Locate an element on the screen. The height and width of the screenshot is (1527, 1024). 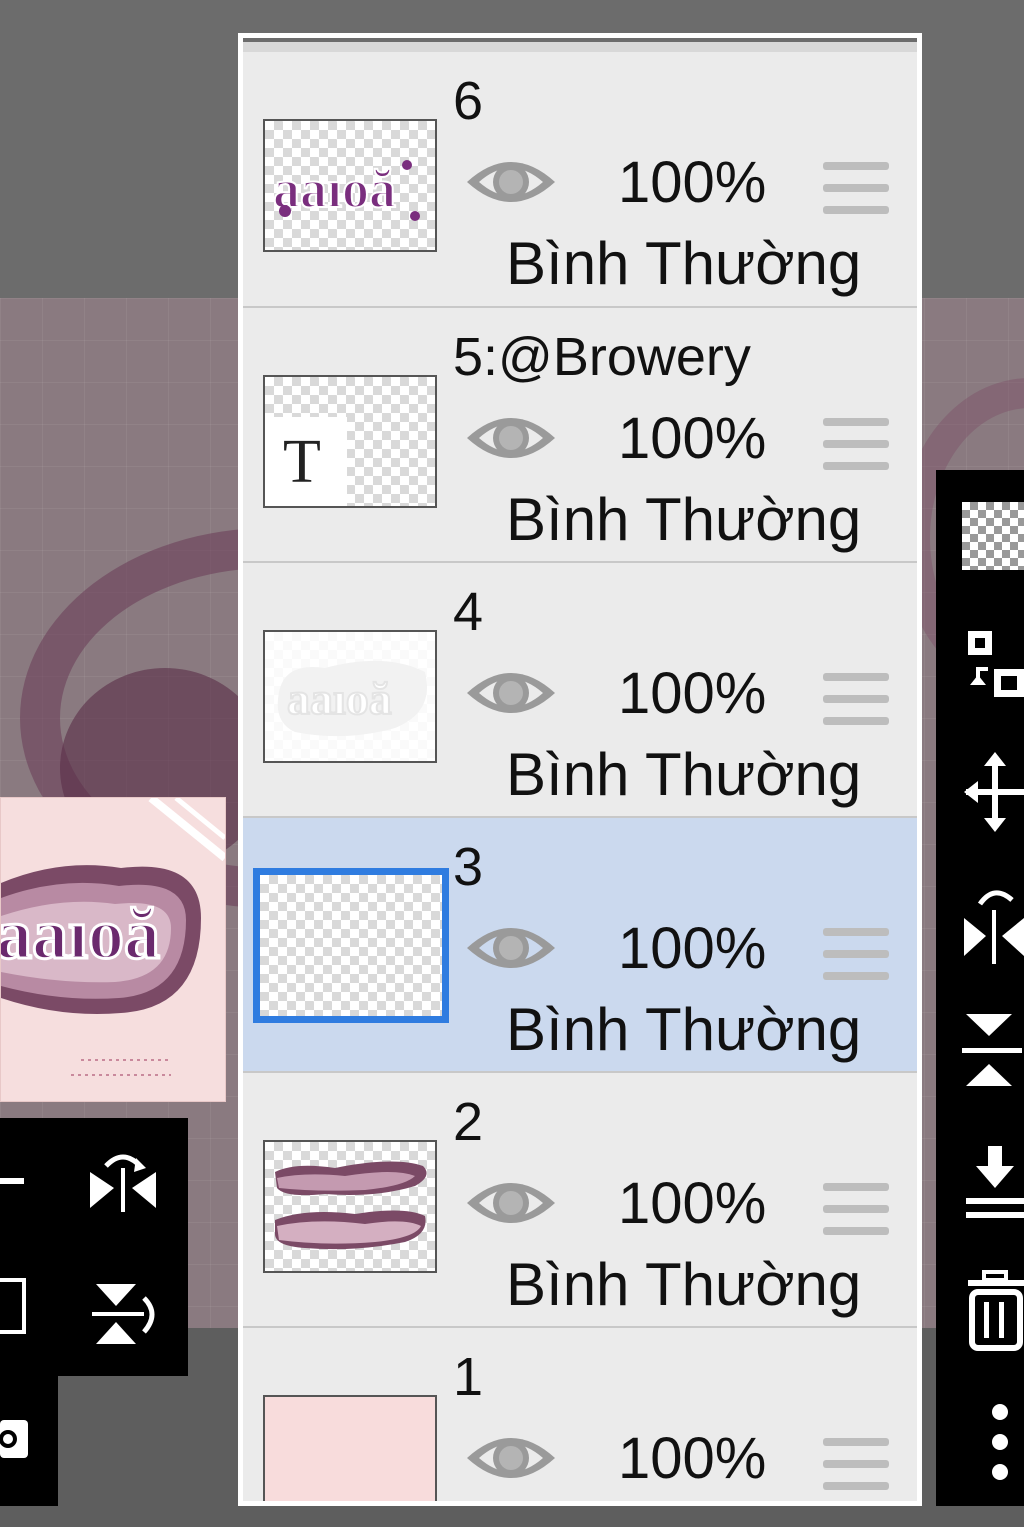
preview-artwork: aaıoă is located at coordinates (113, 949).